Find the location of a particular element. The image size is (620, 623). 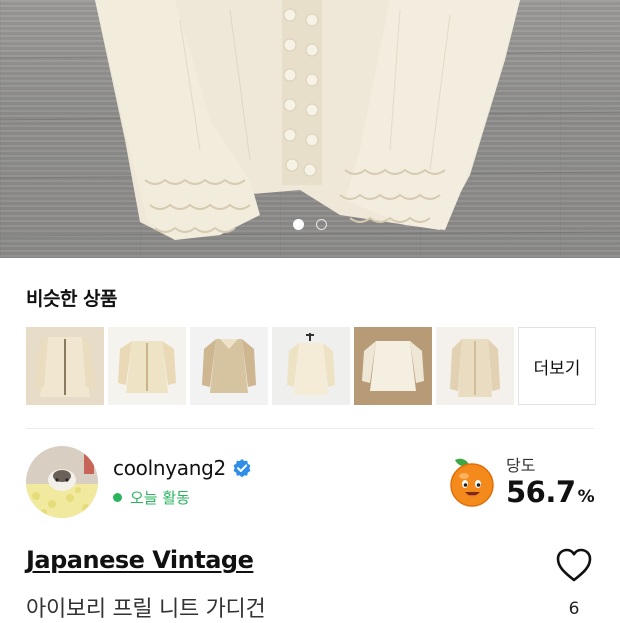

cat-avatar-icon is located at coordinates (62, 482).